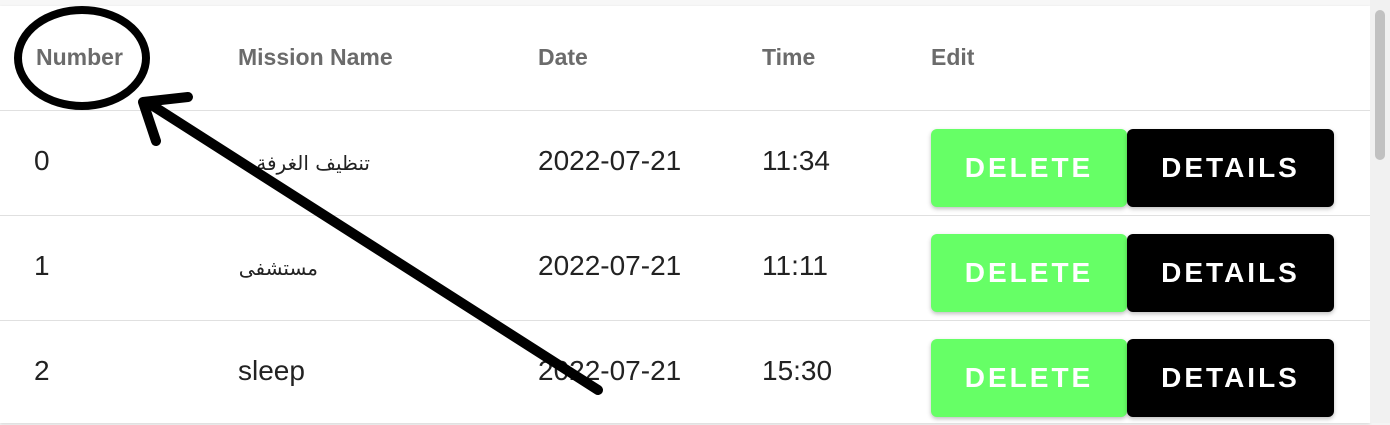  Describe the element at coordinates (788, 57) in the screenshot. I see `header-time: Time` at that location.